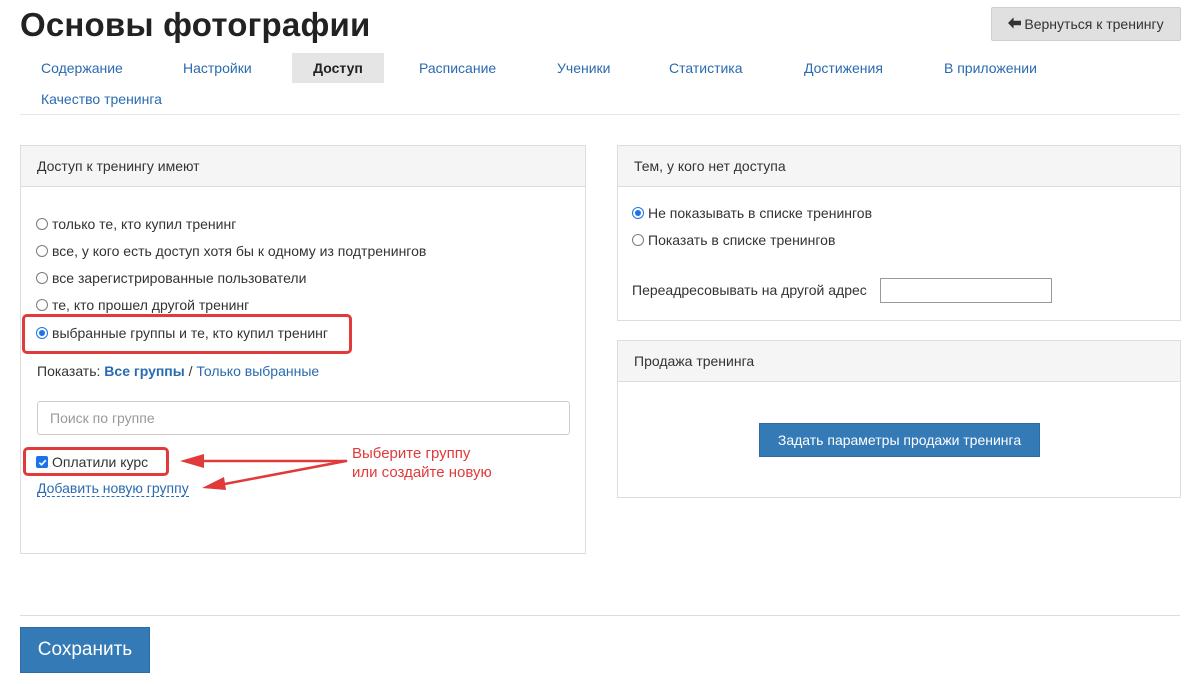 The image size is (1200, 684). I want to click on tab-in-app: В приложении, so click(990, 68).